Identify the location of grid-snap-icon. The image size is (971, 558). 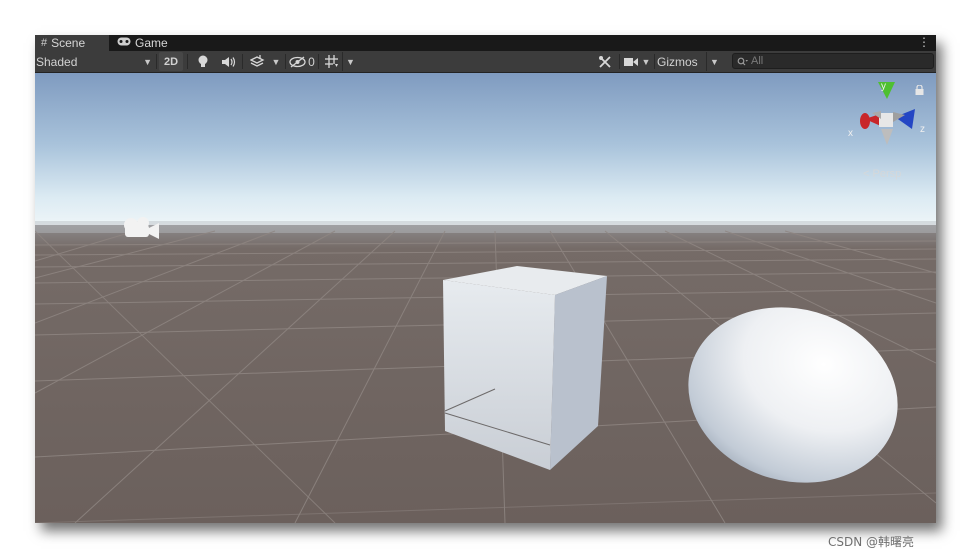
(331, 61).